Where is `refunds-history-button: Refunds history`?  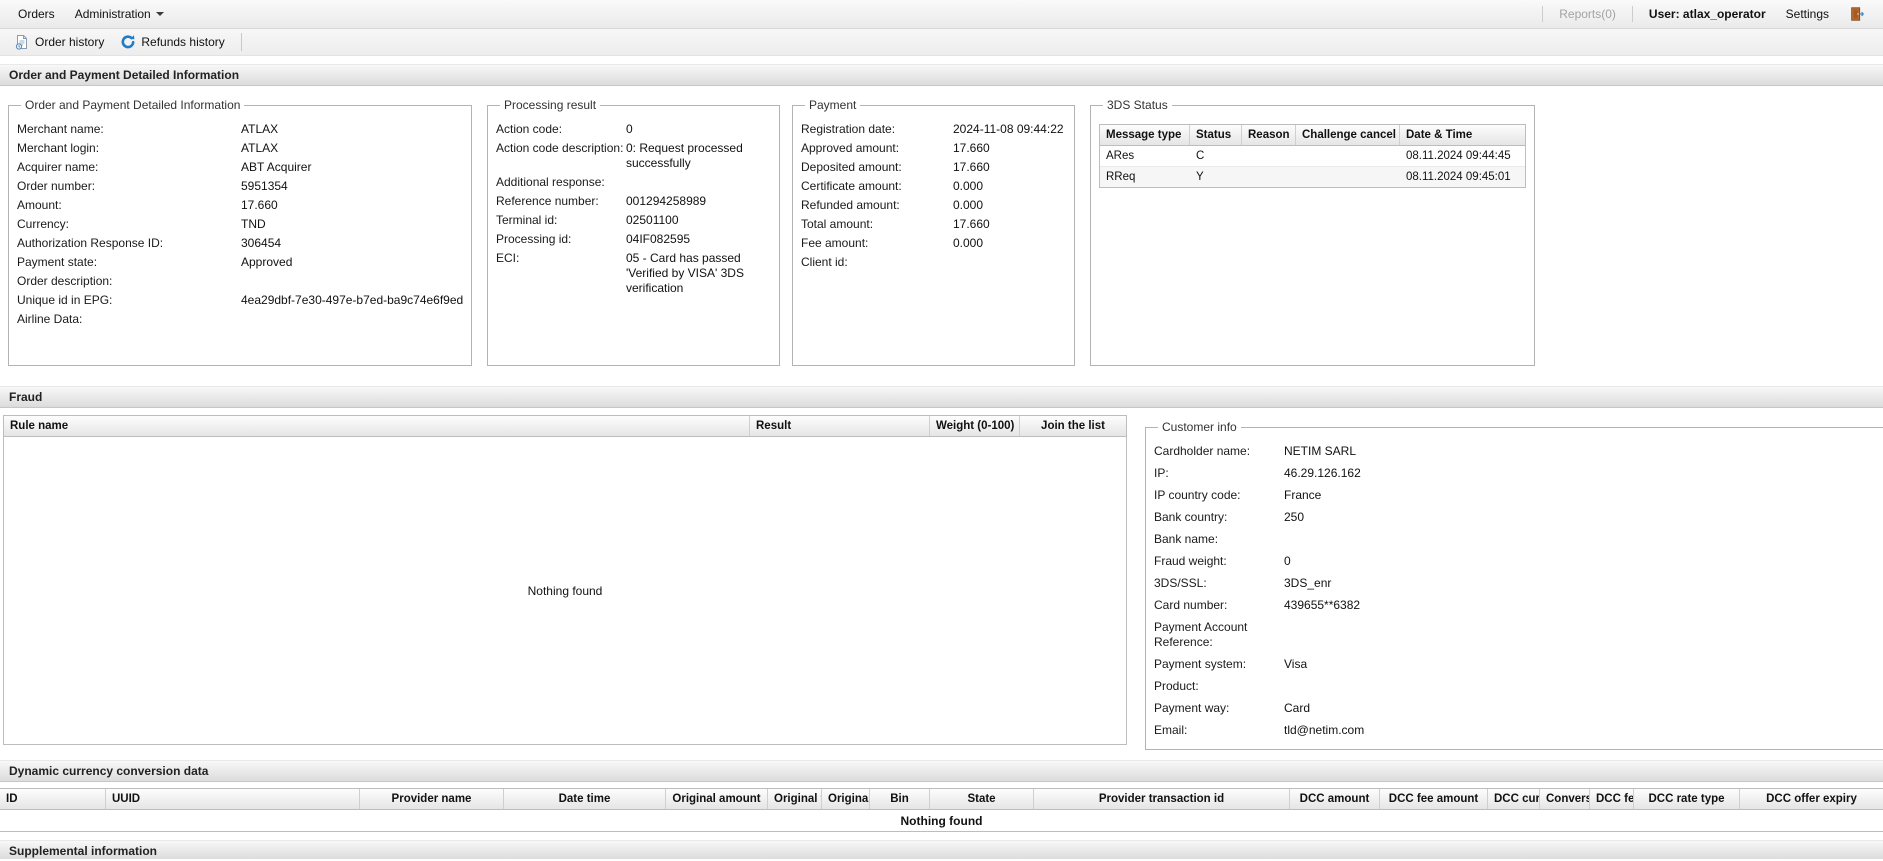
refunds-history-button: Refunds history is located at coordinates (172, 42).